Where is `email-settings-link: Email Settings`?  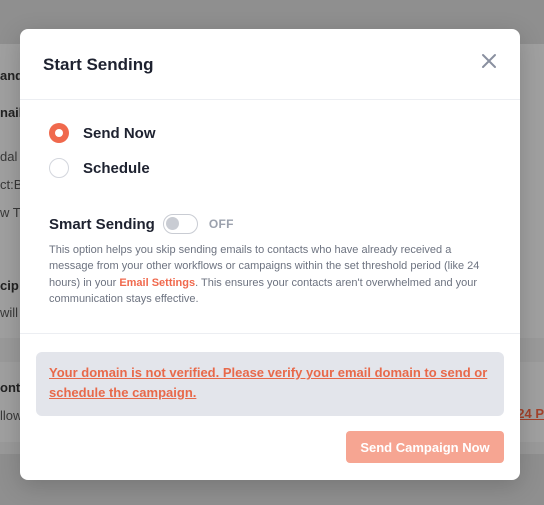
email-settings-link: Email Settings is located at coordinates (157, 283).